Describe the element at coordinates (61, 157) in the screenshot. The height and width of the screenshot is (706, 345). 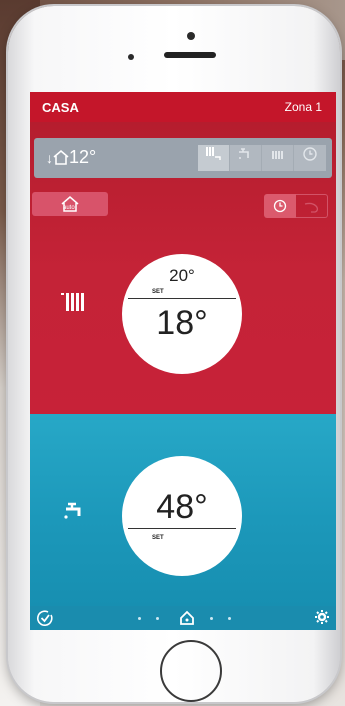
I see `house-outline-icon` at that location.